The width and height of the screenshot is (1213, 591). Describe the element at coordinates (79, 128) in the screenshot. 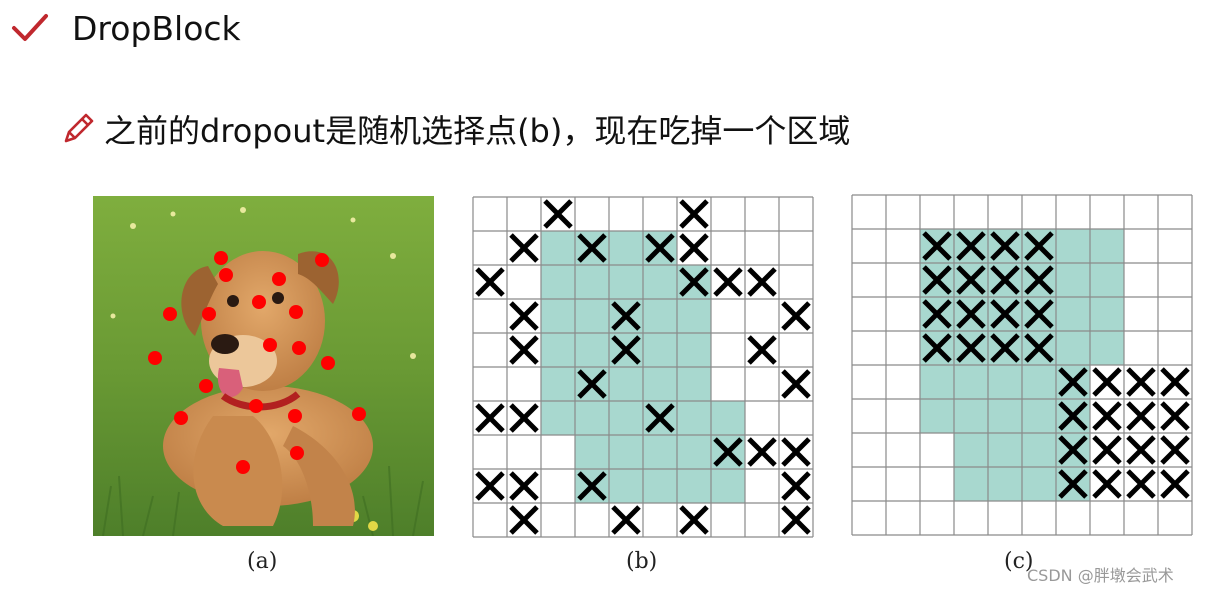

I see `pencil-icon` at that location.